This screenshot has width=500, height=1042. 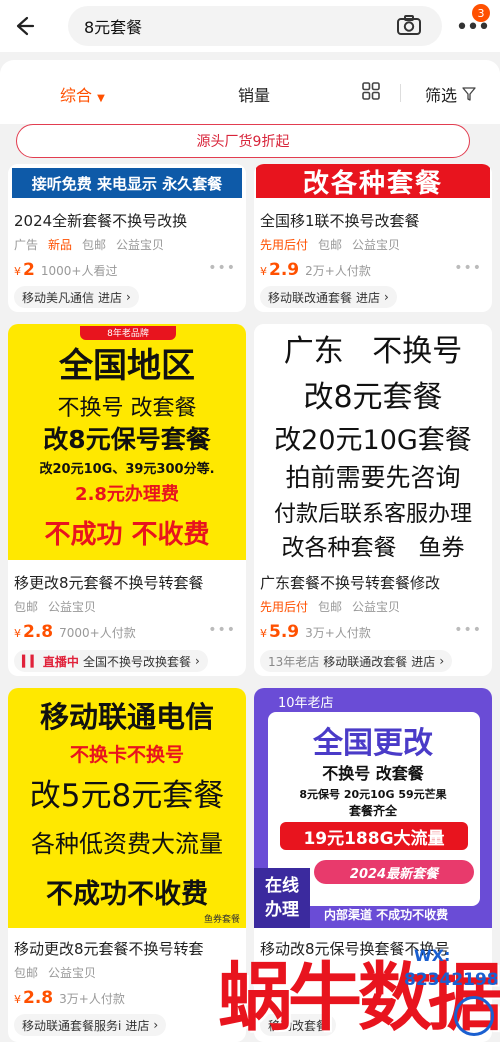 I want to click on grid-view-icon, so click(x=371, y=93).